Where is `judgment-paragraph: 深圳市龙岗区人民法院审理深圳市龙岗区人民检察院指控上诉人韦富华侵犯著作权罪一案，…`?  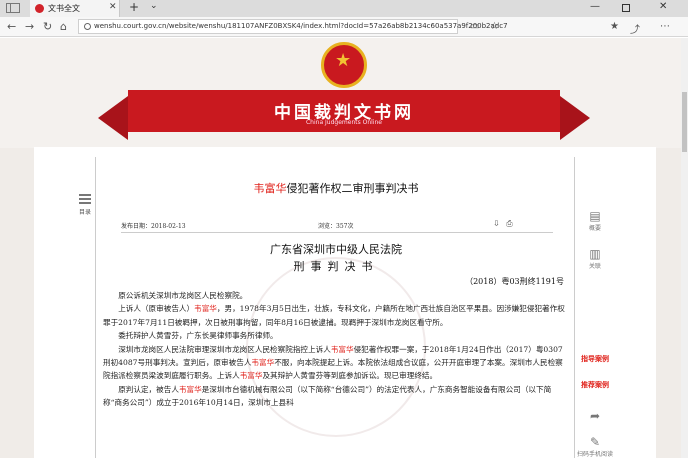
judgment-paragraph: 深圳市龙岗区人民法院审理深圳市龙岗区人民检察院指控上诉人韦富华侵犯著作权罪一案，… is located at coordinates (336, 363).